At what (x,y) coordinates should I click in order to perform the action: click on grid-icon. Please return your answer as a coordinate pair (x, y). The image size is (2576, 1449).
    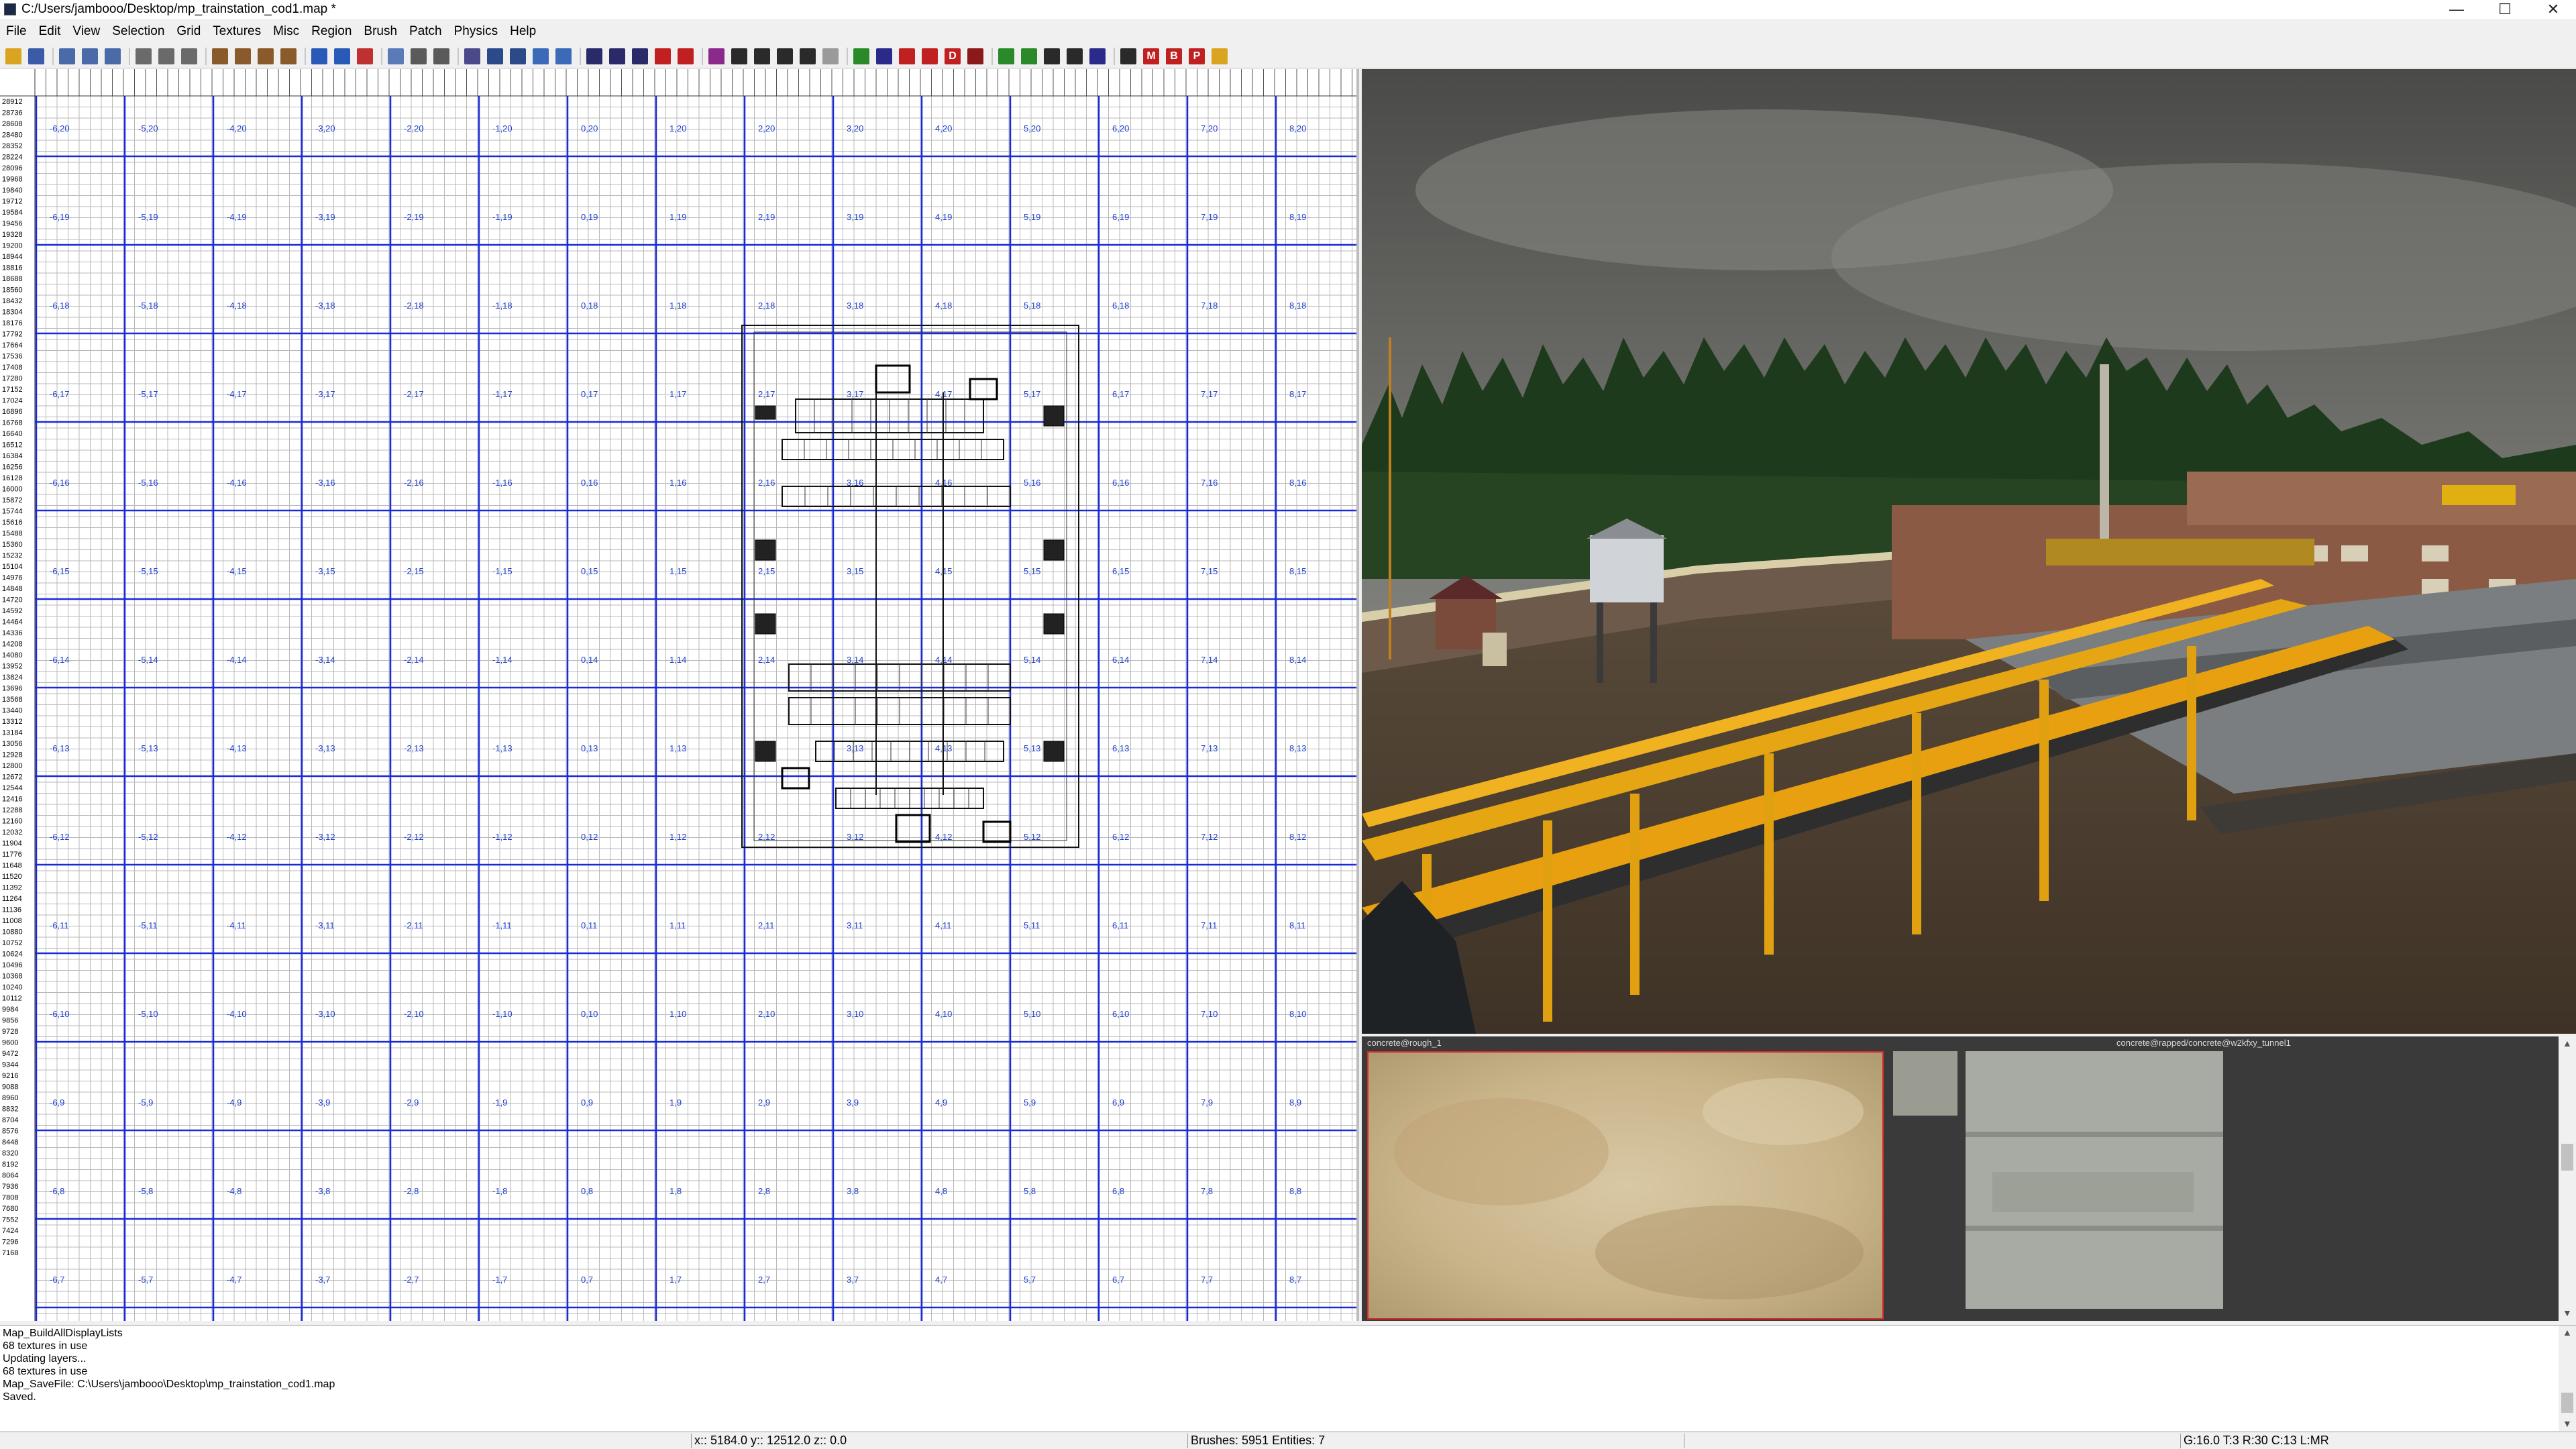
    Looking at the image, I should click on (884, 56).